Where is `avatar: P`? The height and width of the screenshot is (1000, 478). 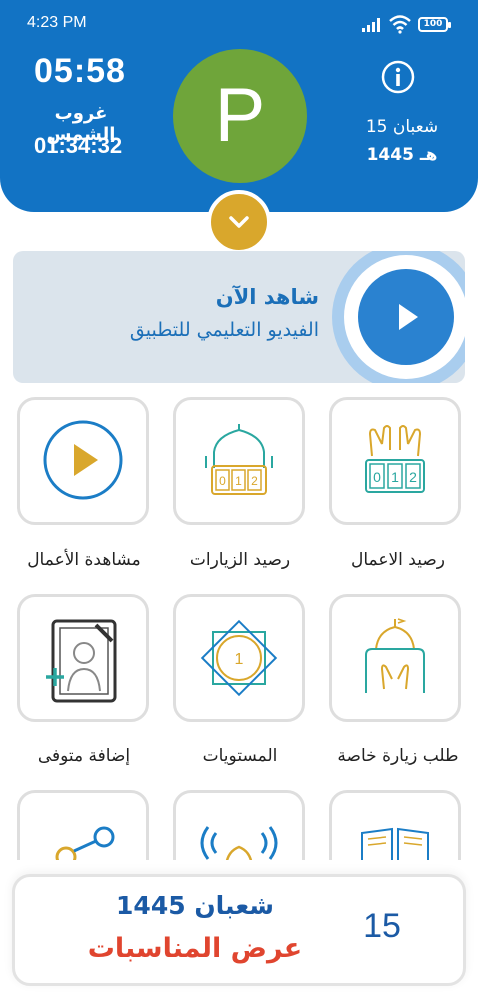 avatar: P is located at coordinates (240, 116).